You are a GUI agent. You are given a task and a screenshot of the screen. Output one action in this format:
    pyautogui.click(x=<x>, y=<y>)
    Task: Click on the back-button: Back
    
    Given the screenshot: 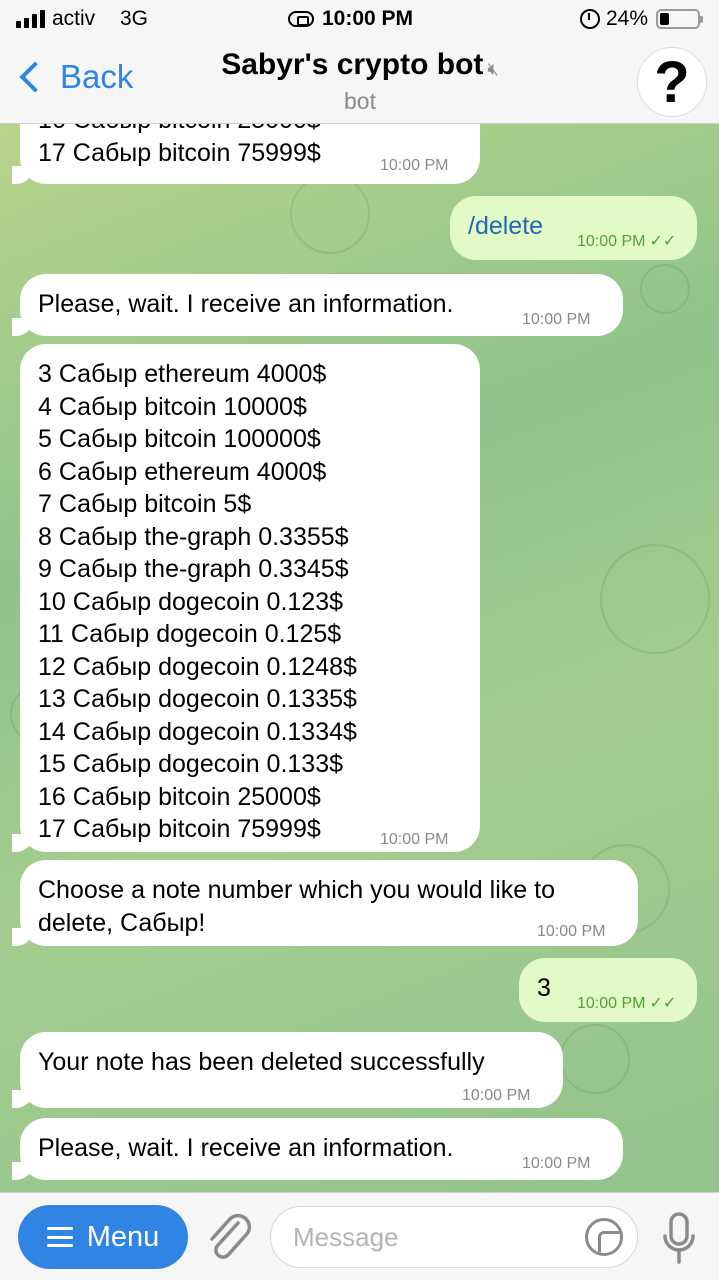 What is the action you would take?
    pyautogui.click(x=73, y=77)
    